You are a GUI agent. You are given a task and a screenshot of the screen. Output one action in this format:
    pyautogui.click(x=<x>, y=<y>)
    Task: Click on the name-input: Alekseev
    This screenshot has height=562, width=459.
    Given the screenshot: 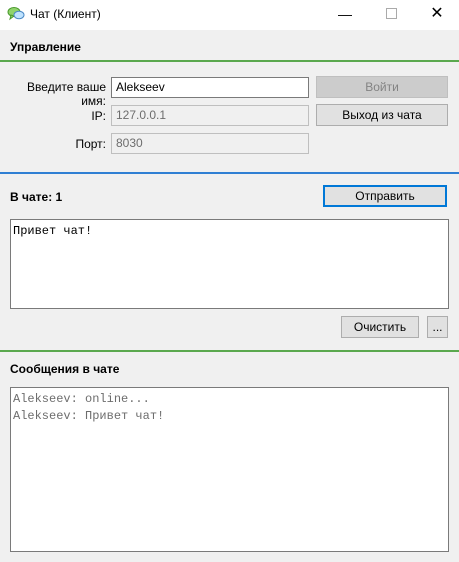 What is the action you would take?
    pyautogui.click(x=210, y=87)
    